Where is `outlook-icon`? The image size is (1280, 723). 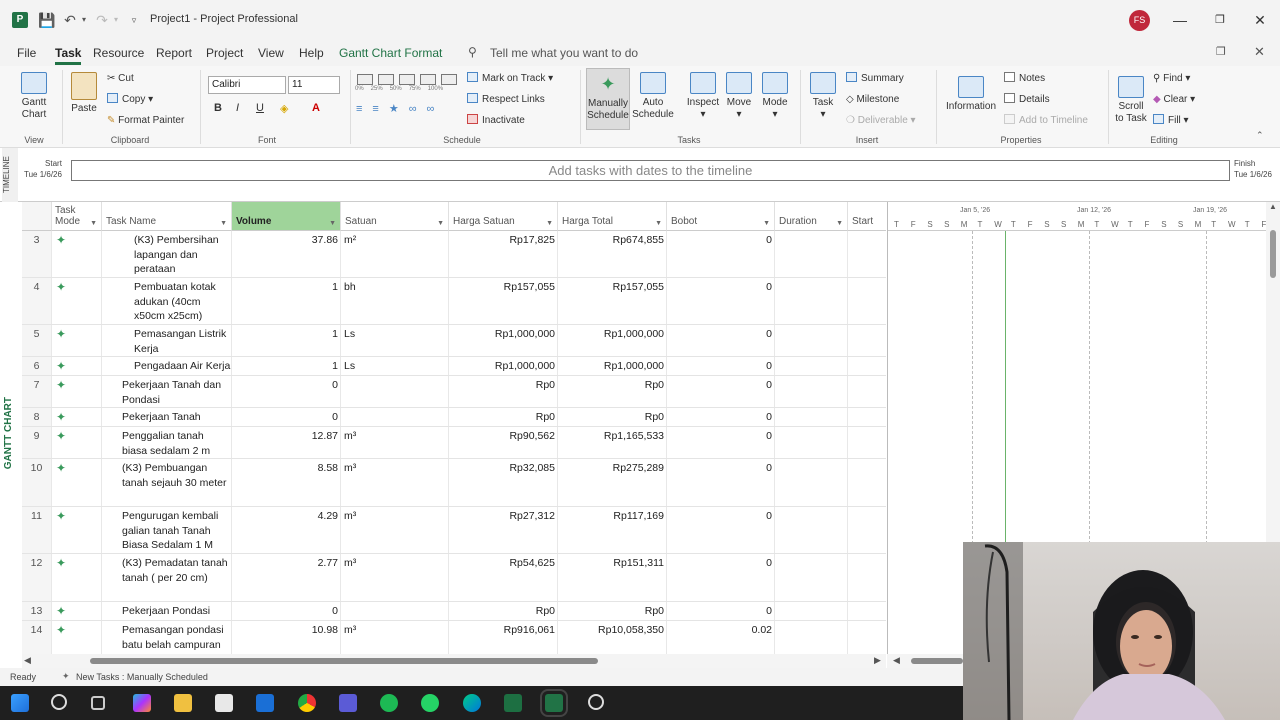 outlook-icon is located at coordinates (265, 703).